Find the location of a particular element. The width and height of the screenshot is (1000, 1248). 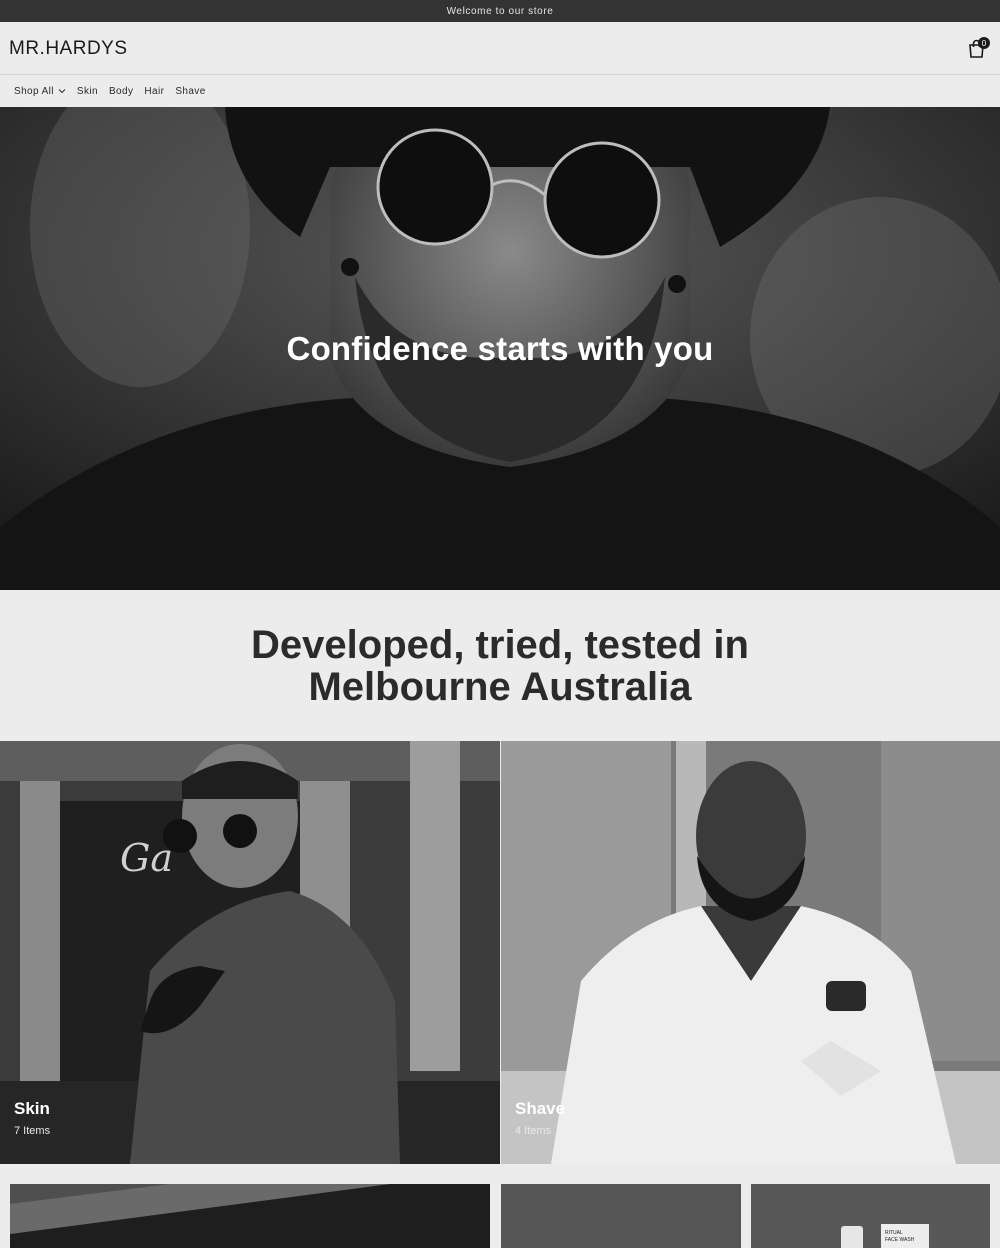

nav-item-hair: Hair is located at coordinates (154, 91).